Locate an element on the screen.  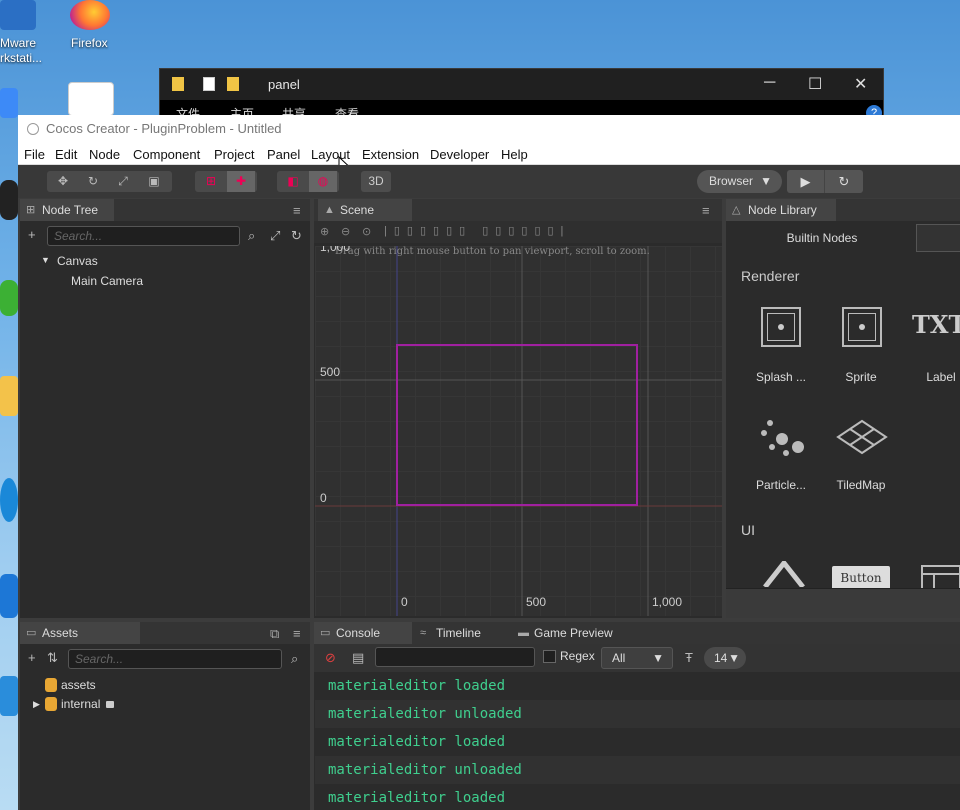
tab-node-tree: ⊞ Node Tree is located at coordinates (67, 210).